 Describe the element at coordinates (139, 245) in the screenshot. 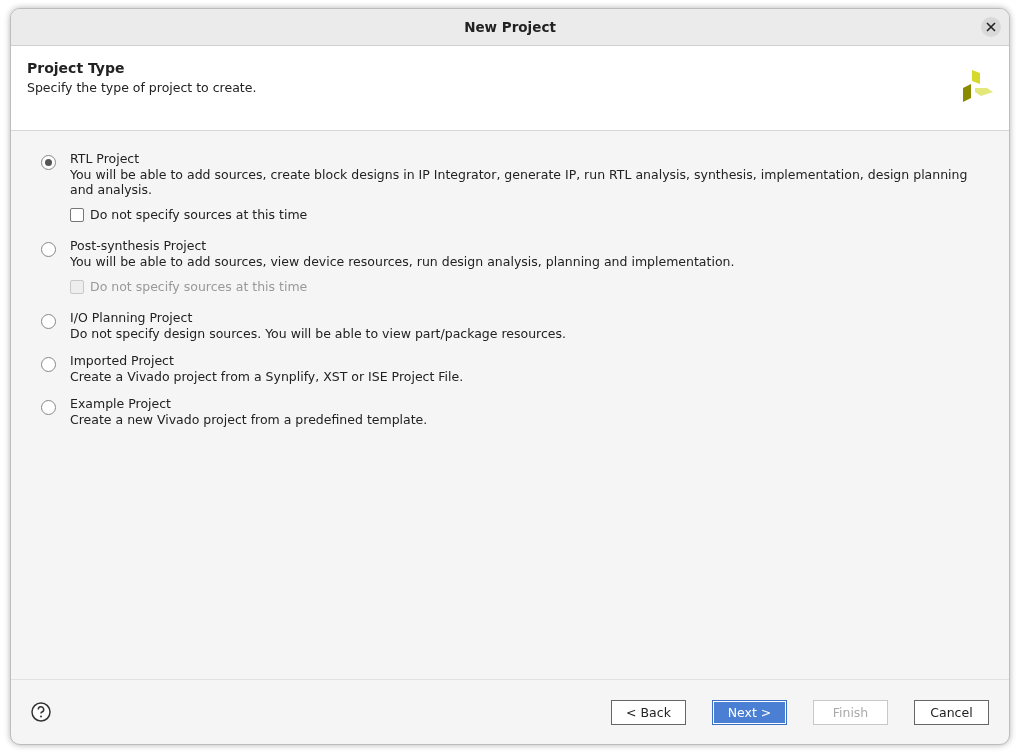

I see `option-label: Post-synthesis Project` at that location.